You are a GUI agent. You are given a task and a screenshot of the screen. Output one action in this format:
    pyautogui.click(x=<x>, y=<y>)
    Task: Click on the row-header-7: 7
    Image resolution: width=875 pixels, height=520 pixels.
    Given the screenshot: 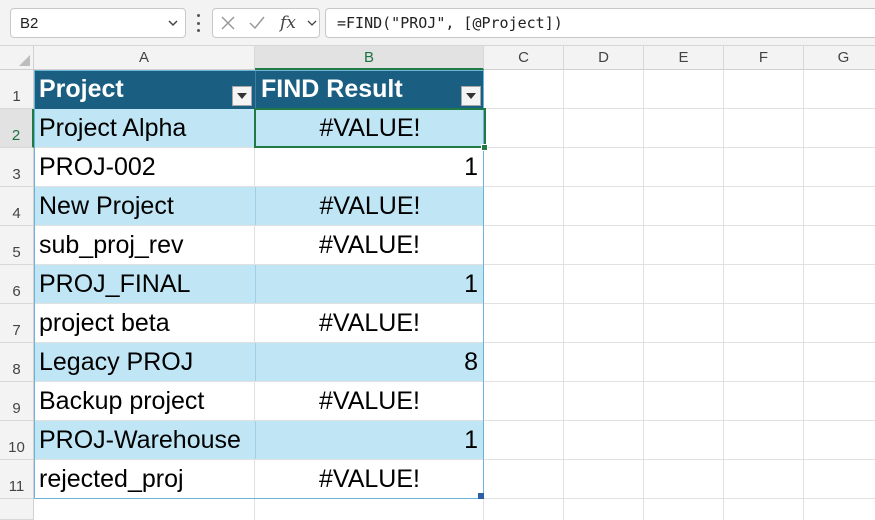 What is the action you would take?
    pyautogui.click(x=17, y=323)
    